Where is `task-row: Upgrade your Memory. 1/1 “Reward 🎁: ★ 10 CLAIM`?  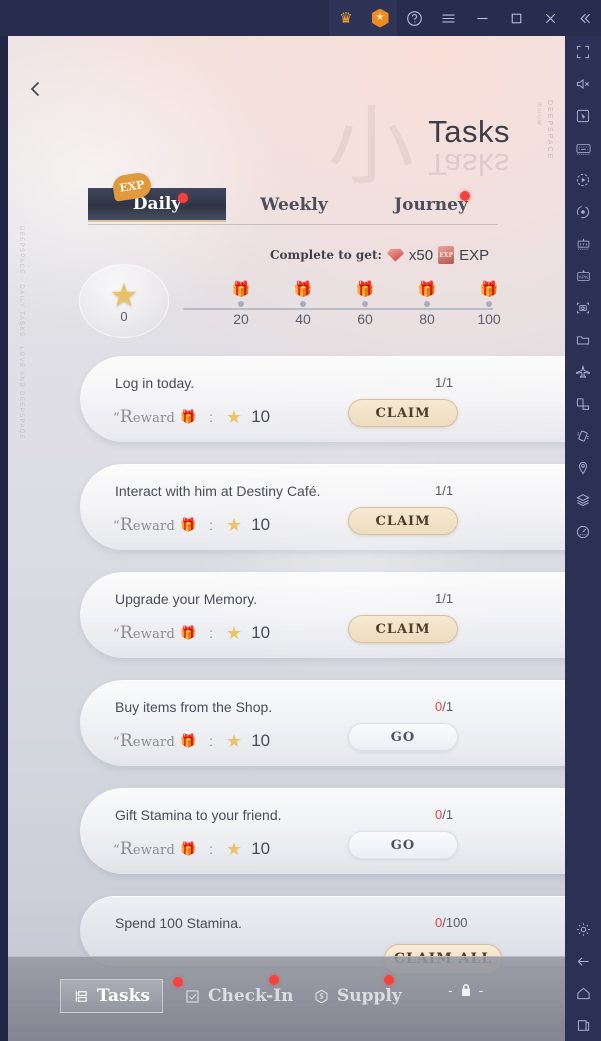 task-row: Upgrade your Memory. 1/1 “Reward 🎁: ★ 10 CLAIM is located at coordinates (322, 615).